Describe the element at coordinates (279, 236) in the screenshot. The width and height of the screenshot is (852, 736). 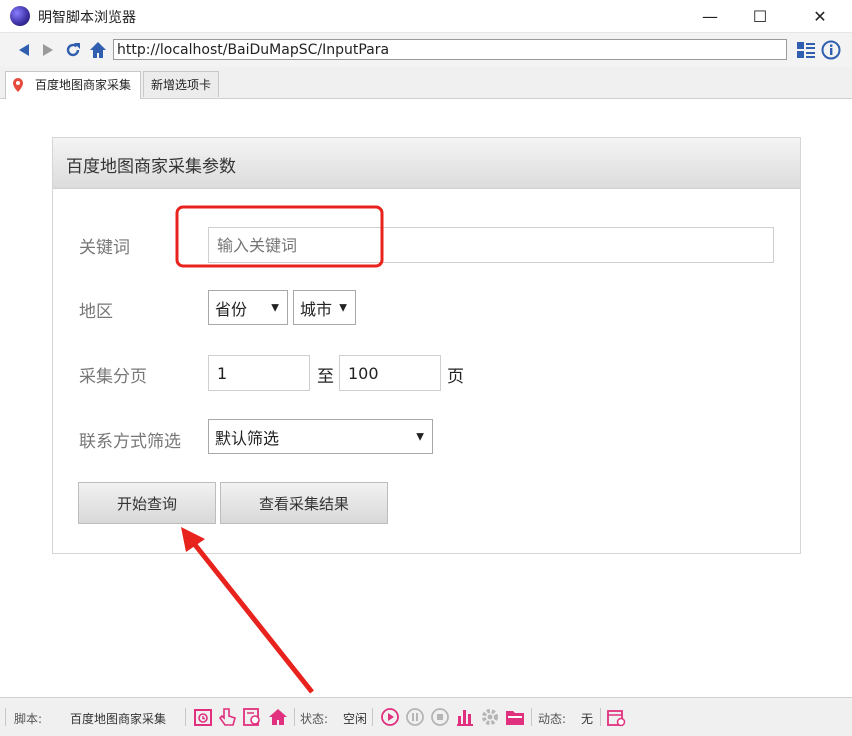
I see `highlight-box` at that location.